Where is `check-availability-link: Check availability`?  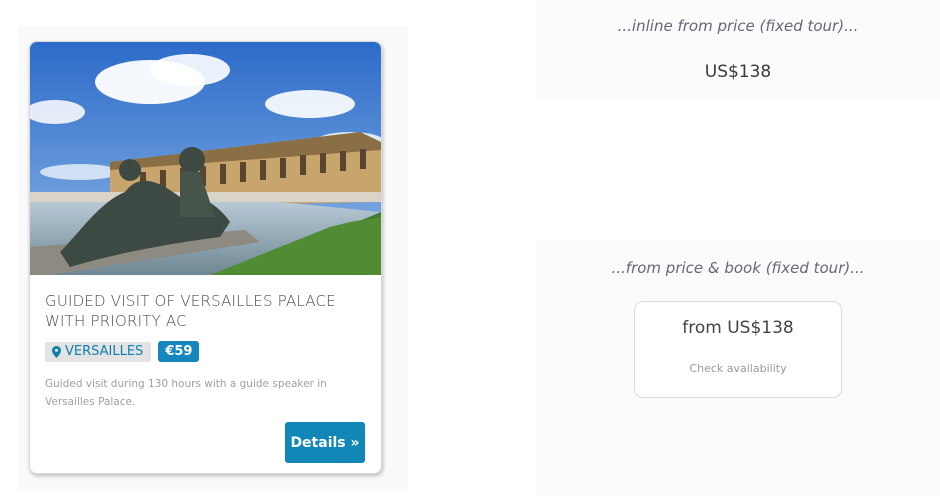 check-availability-link: Check availability is located at coordinates (738, 368).